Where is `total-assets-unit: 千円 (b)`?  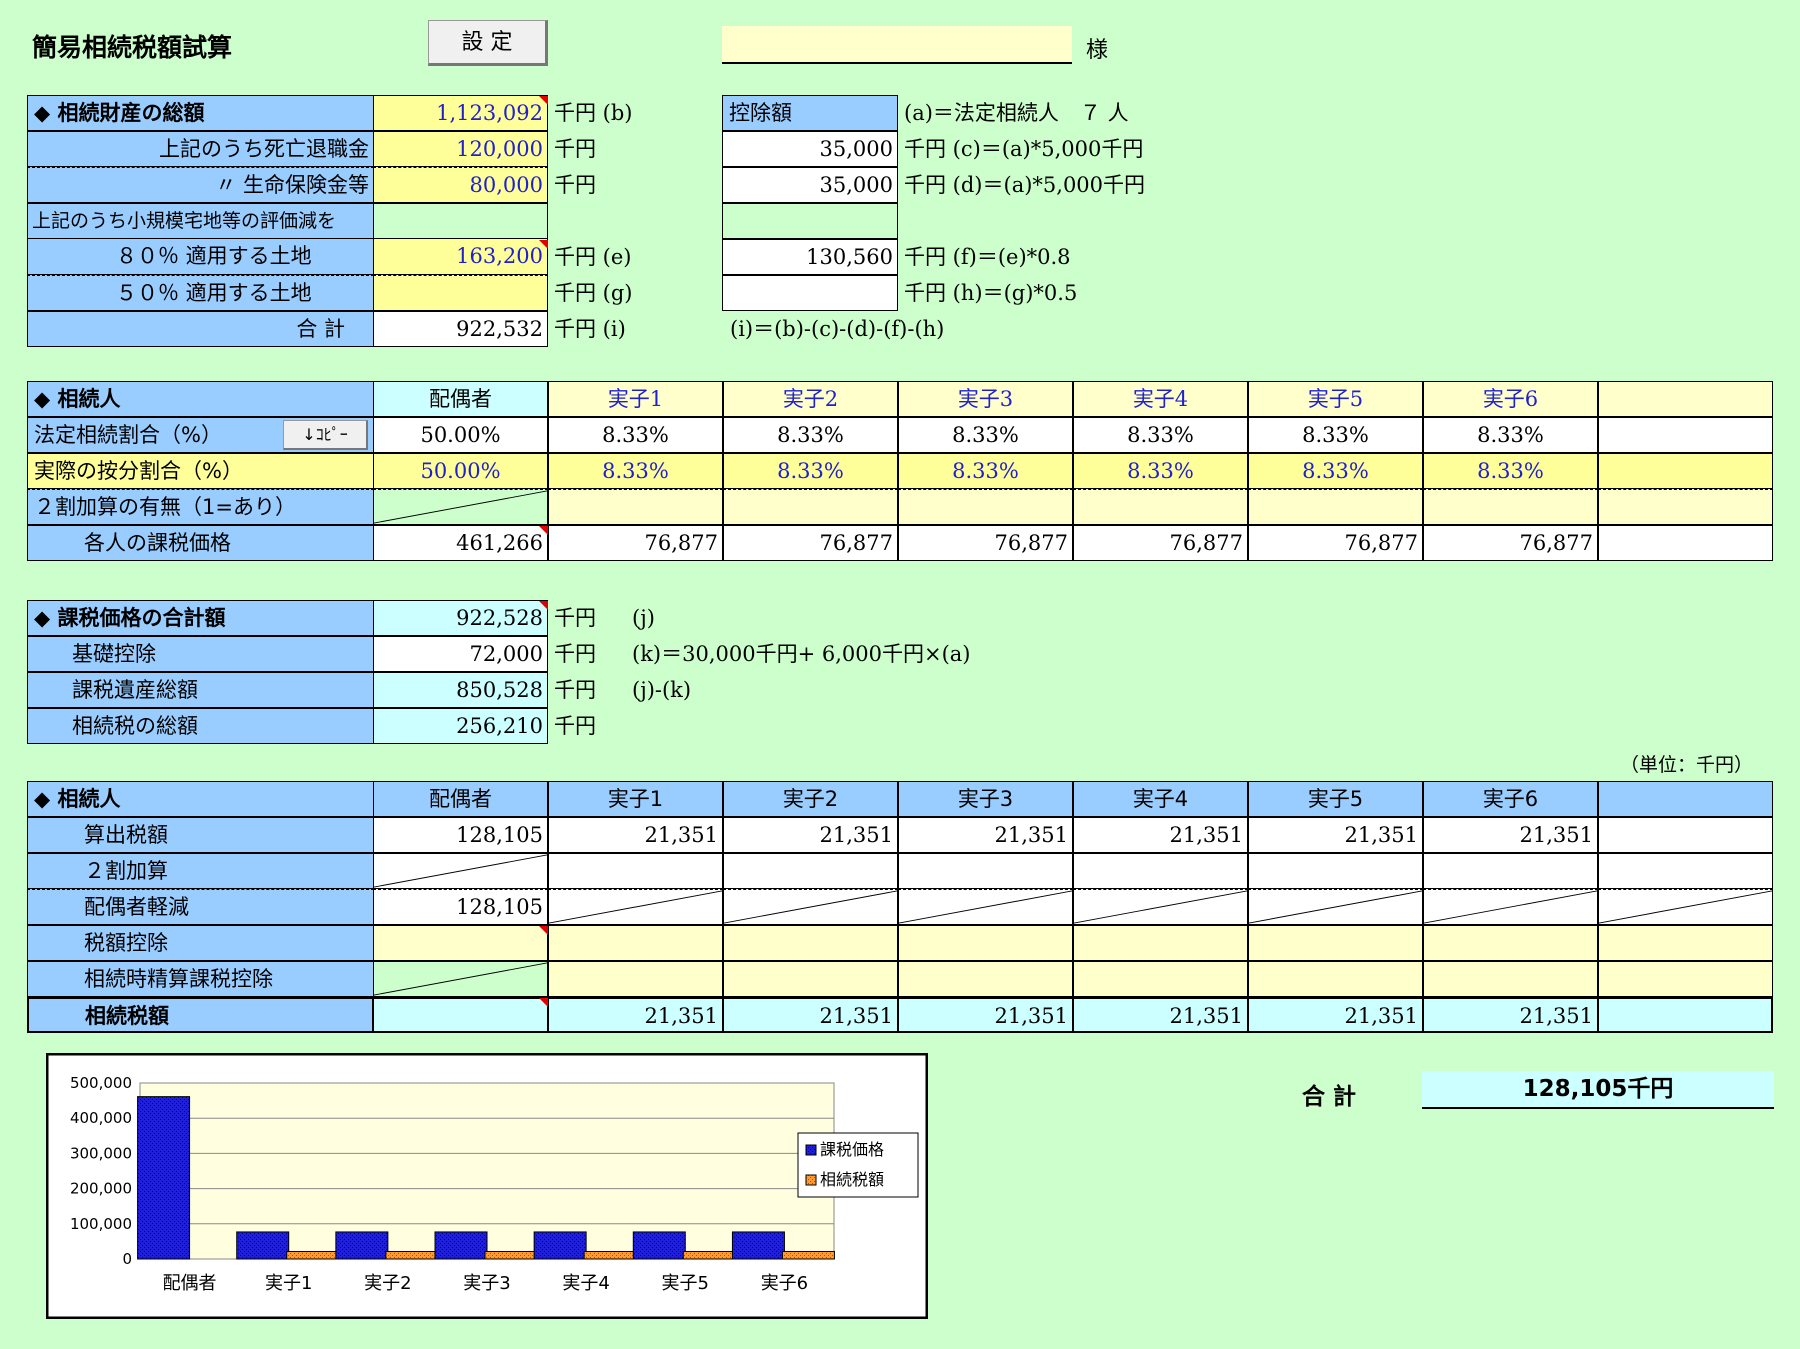 total-assets-unit: 千円 (b) is located at coordinates (593, 113).